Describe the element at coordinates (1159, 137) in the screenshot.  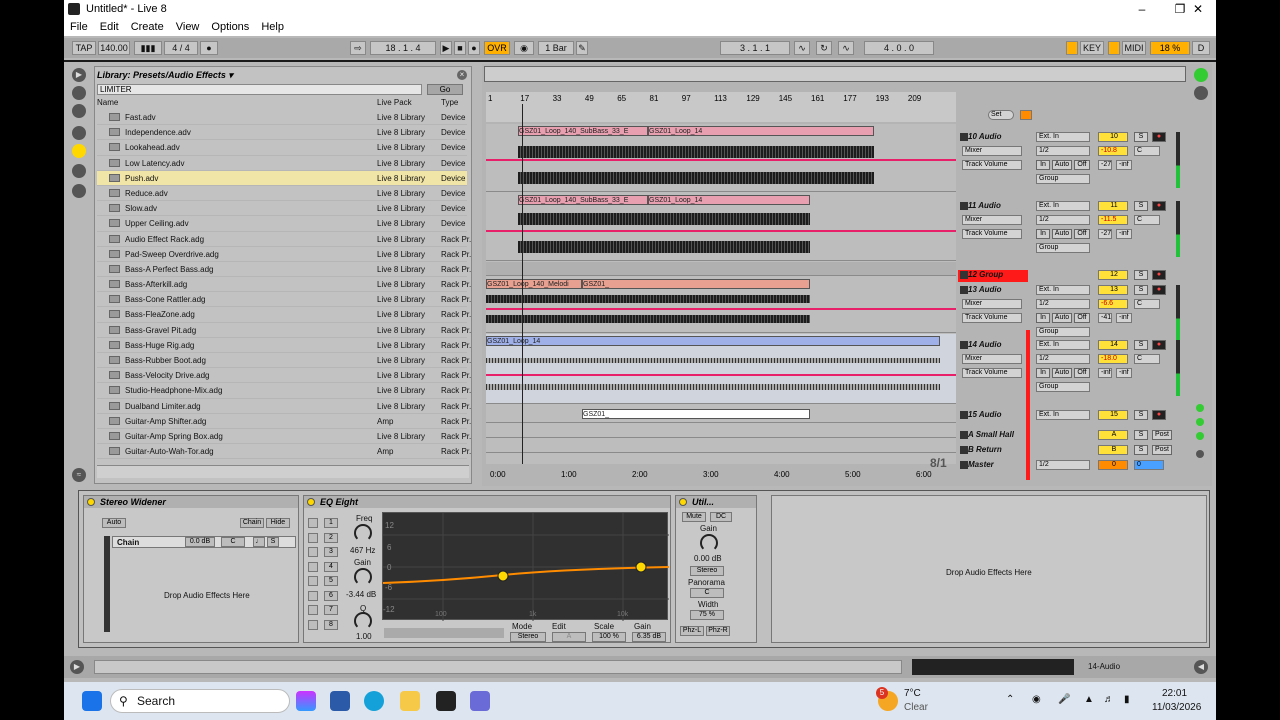
I see `arm-button: ●` at that location.